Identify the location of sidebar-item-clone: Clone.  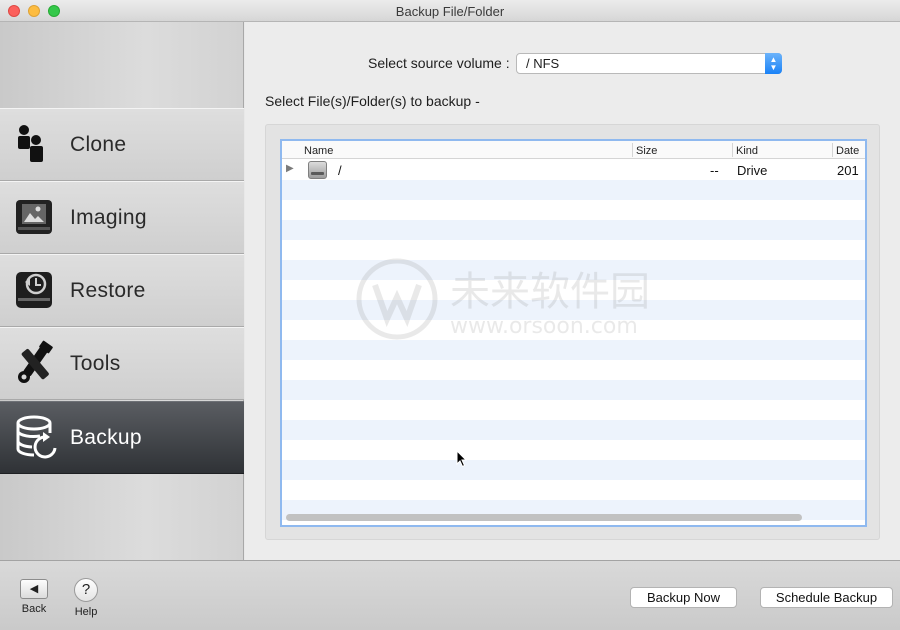
(122, 144).